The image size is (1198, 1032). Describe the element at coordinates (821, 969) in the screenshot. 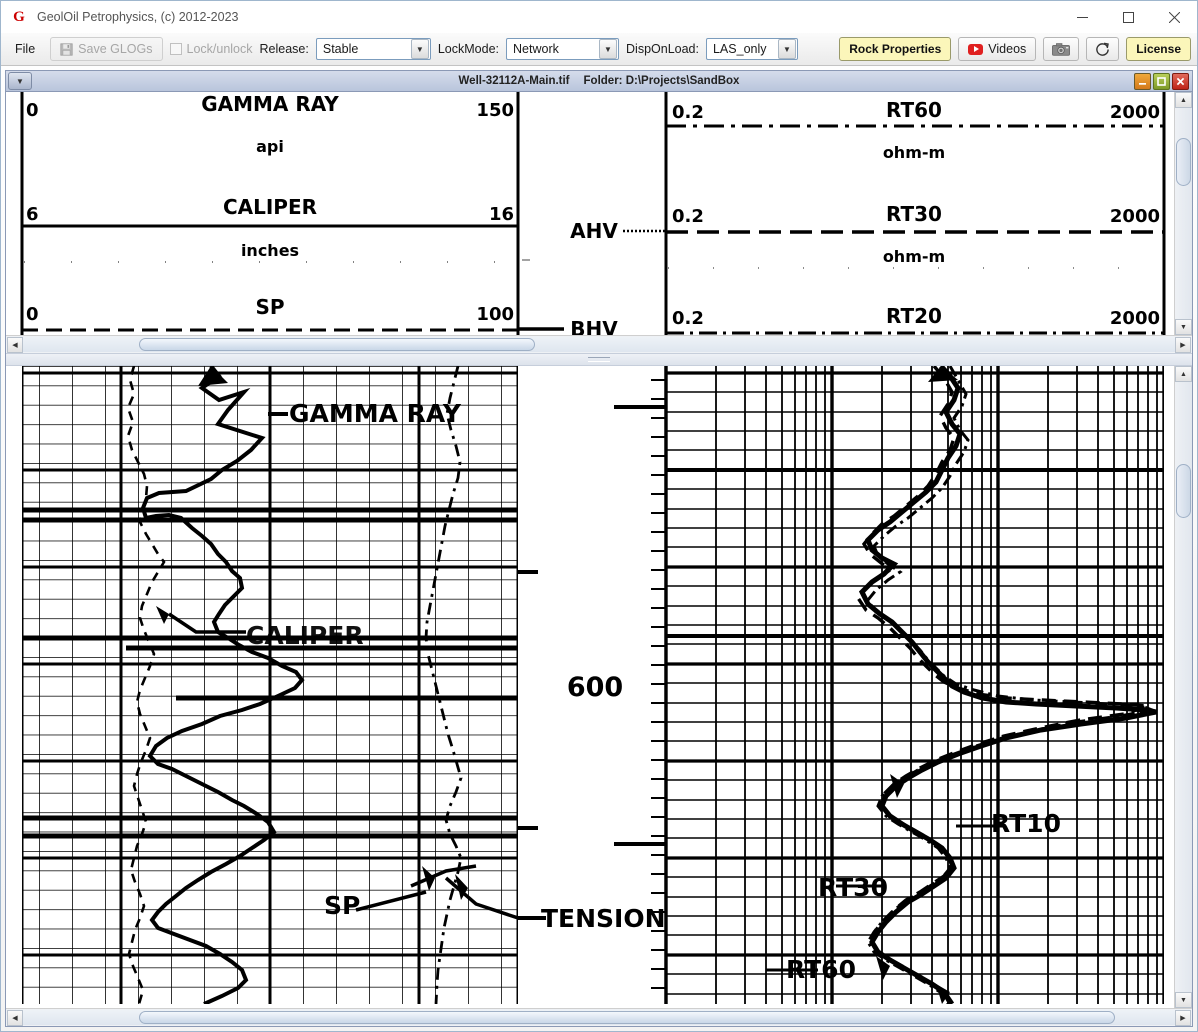

I see `annotation-rt60: RT60` at that location.